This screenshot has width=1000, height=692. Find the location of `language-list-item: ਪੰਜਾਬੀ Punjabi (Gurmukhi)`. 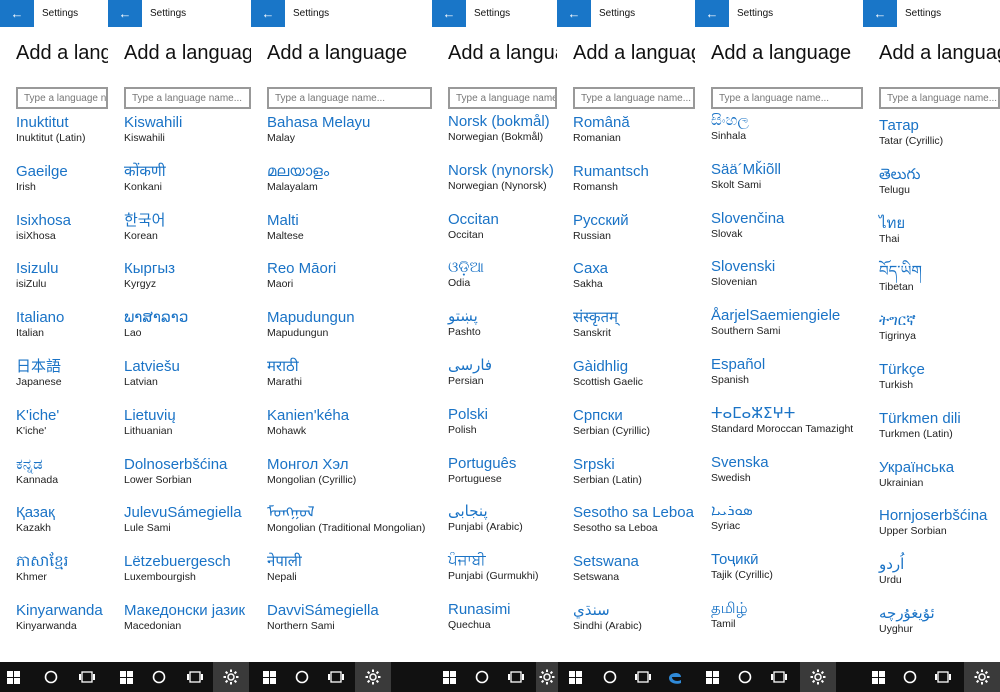

language-list-item: ਪੰਜਾਬੀ Punjabi (Gurmukhi) is located at coordinates (493, 567).